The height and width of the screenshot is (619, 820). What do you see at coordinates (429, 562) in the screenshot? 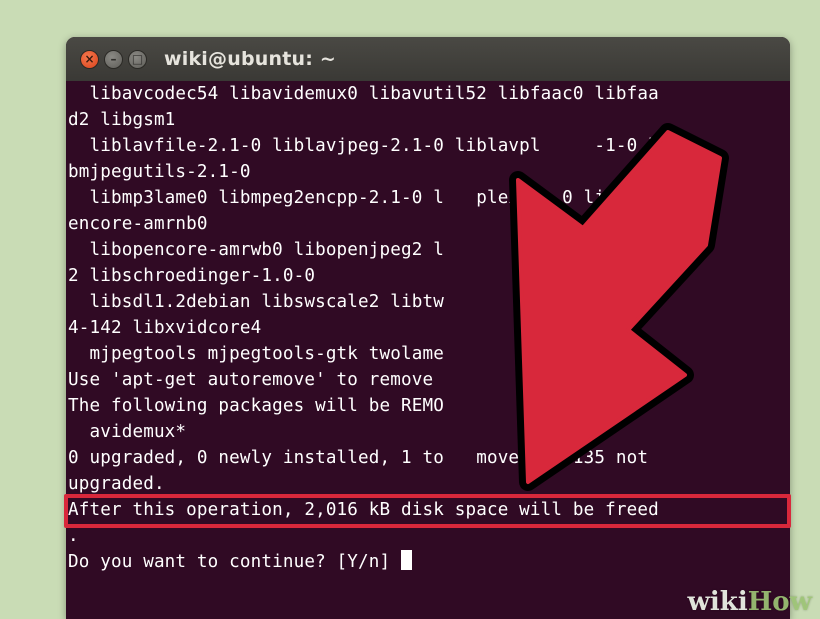
I see `prompt-line: Do you want to continue? [Y/n]` at bounding box center [429, 562].